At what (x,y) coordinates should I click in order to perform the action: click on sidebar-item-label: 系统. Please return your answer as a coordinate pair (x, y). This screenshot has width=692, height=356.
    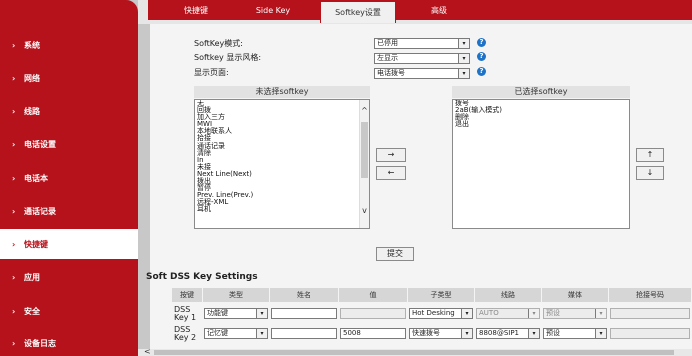
    Looking at the image, I should click on (32, 45).